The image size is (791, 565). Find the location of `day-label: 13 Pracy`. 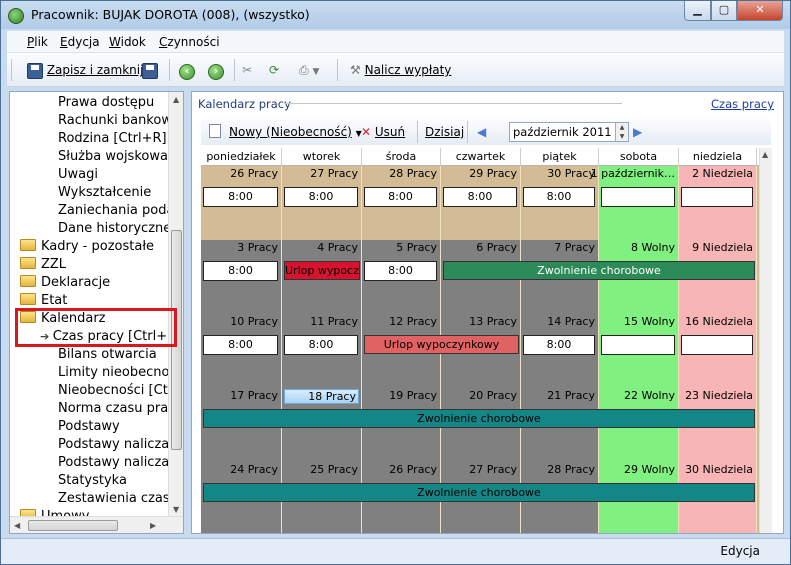

day-label: 13 Pracy is located at coordinates (493, 321).